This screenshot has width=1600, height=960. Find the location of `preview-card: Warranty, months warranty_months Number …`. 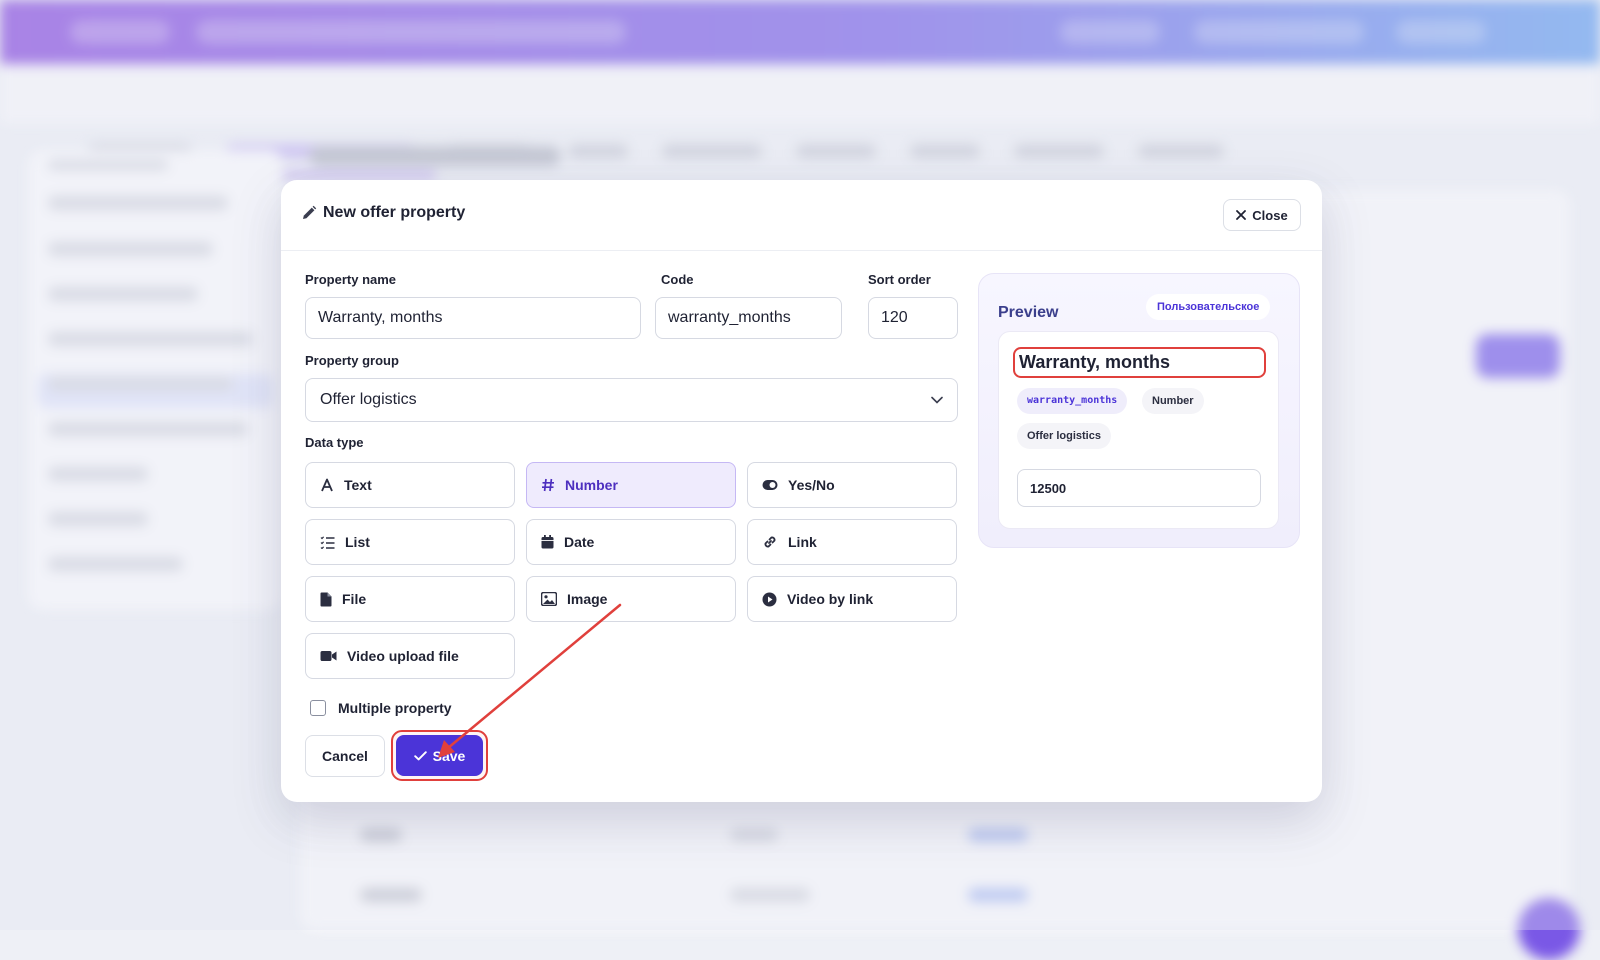

preview-card: Warranty, months warranty_months Number … is located at coordinates (1138, 430).